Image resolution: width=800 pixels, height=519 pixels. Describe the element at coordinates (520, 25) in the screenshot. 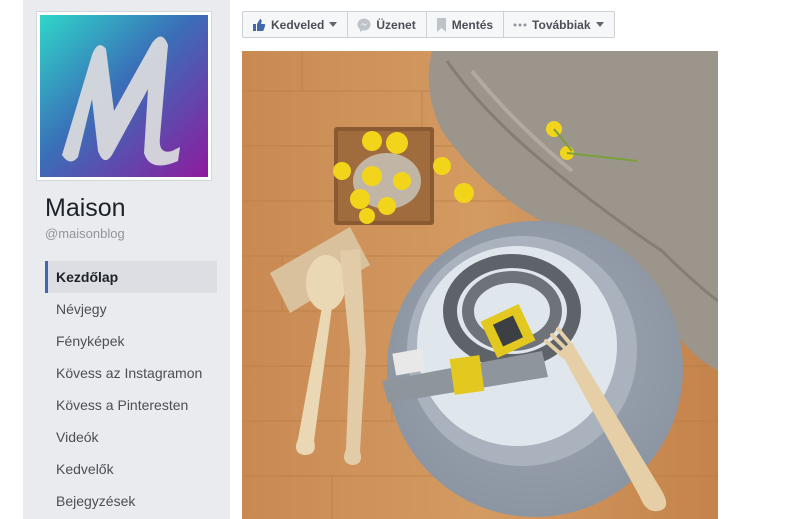

I see `more-dots-icon` at that location.